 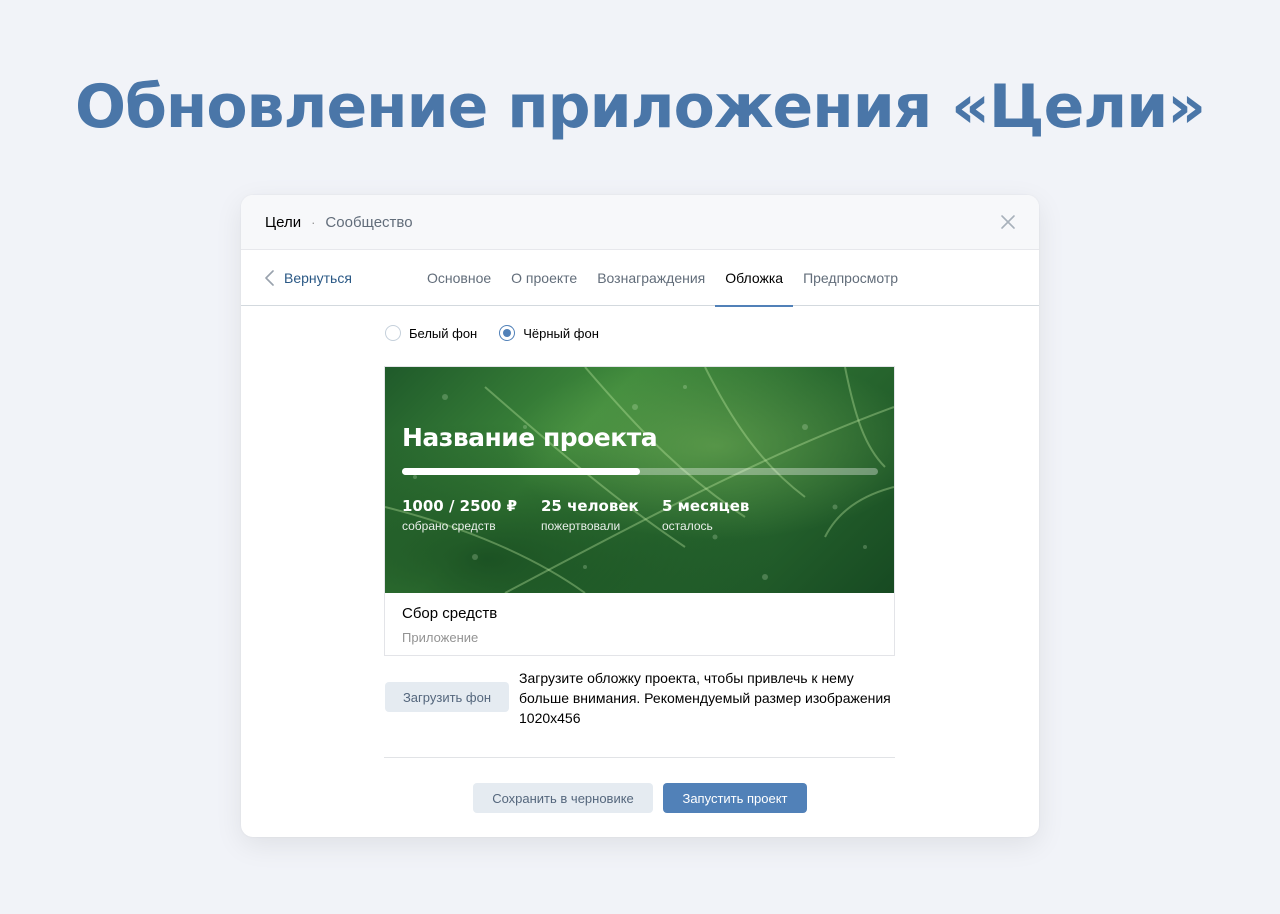 I want to click on app-name: Цели, so click(x=283, y=222).